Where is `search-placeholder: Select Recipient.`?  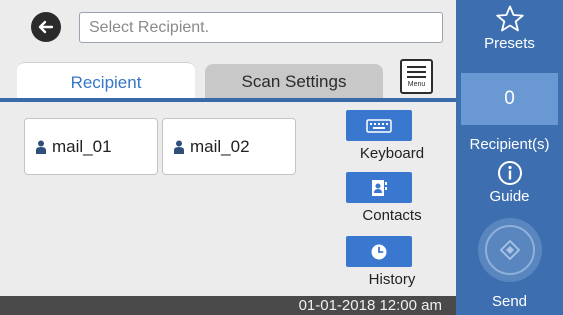
search-placeholder: Select Recipient. is located at coordinates (149, 27).